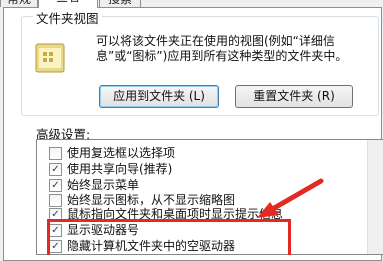 This screenshot has width=383, height=261. Describe the element at coordinates (19, 3) in the screenshot. I see `tab-general: 常规` at that location.